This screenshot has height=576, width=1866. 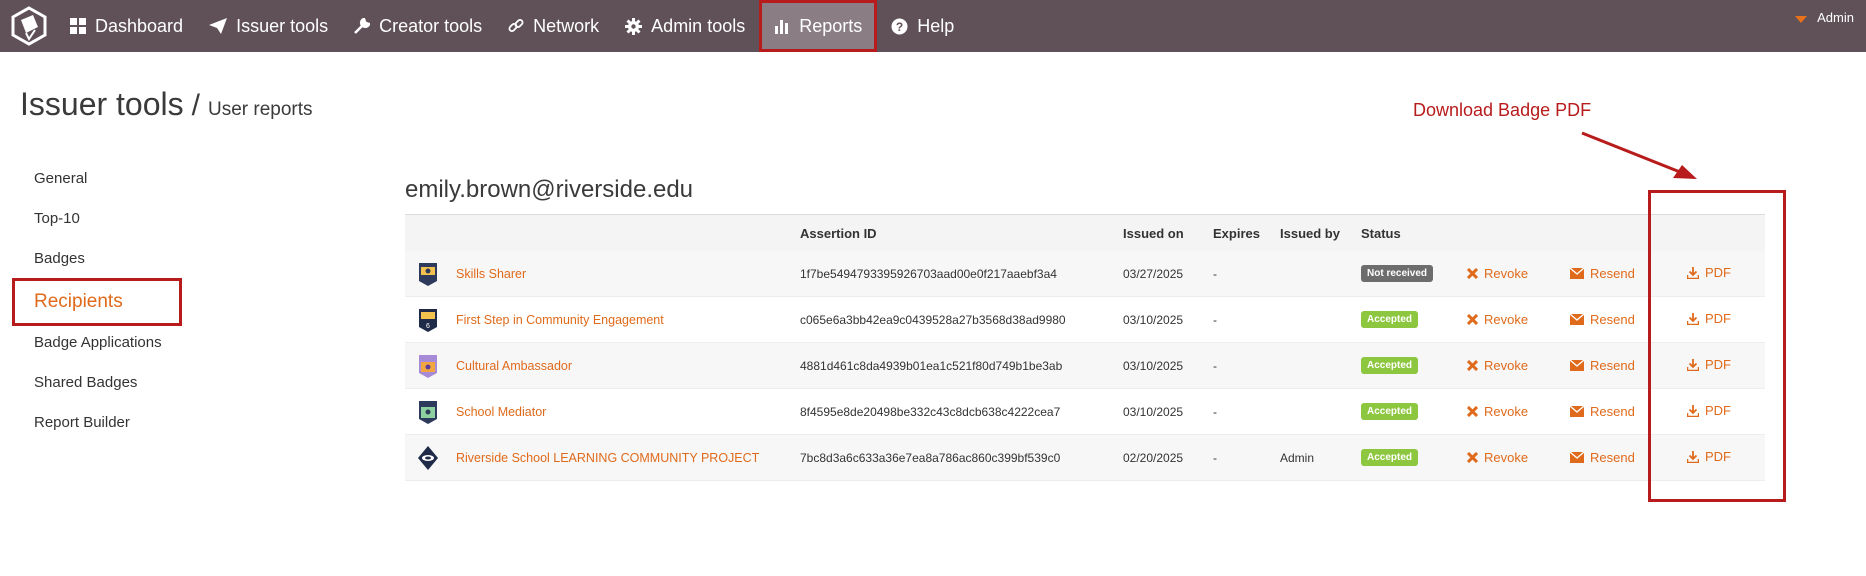 I want to click on header-assertion-id: Assertion ID, so click(x=838, y=233).